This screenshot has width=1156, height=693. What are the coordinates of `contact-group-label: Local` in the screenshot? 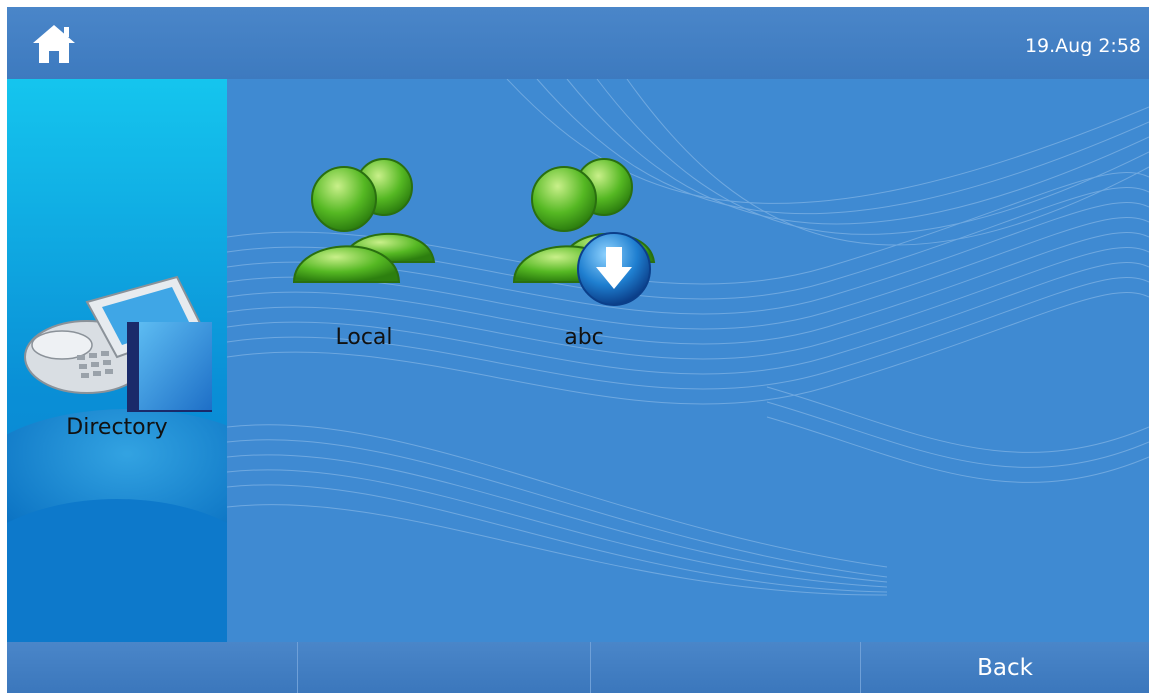 It's located at (364, 337).